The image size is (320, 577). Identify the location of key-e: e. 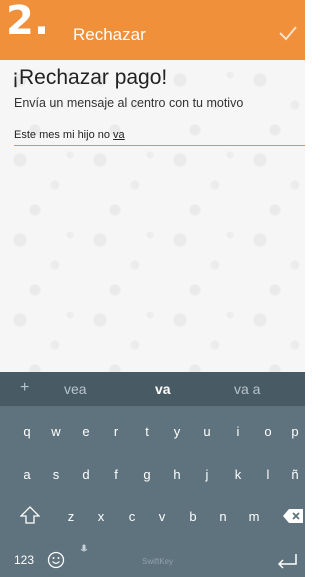
(86, 431).